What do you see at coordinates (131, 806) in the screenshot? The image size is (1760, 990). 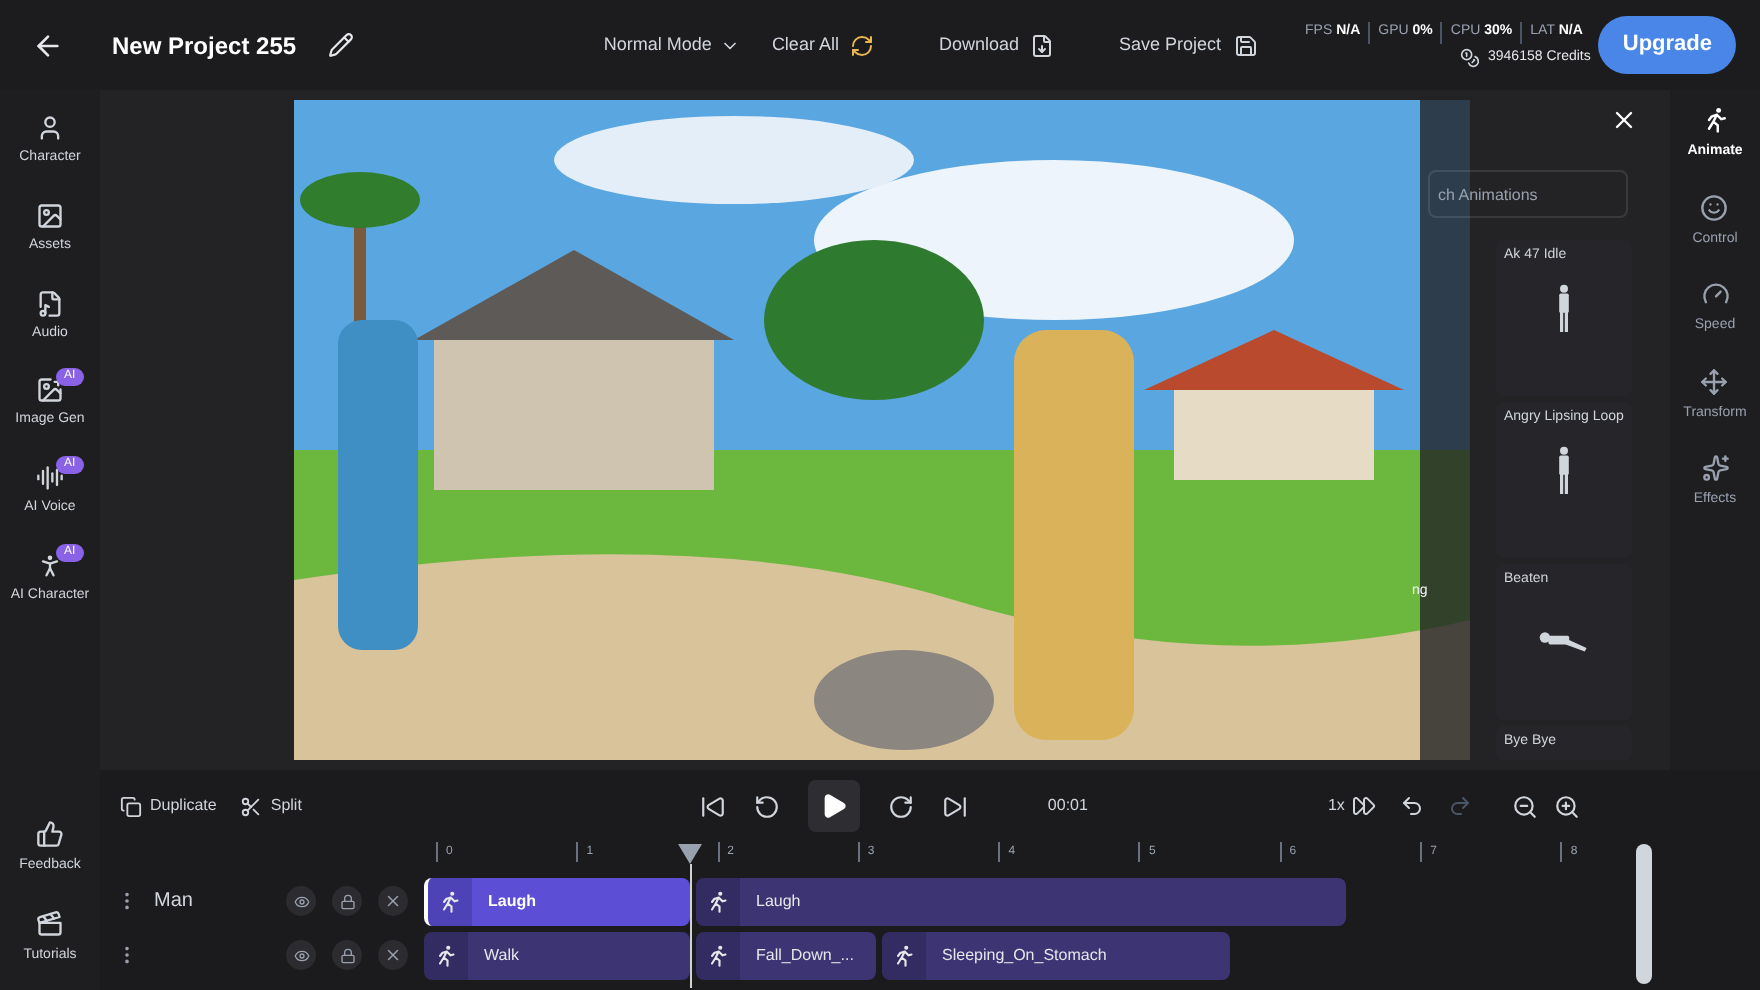 I see `copy-icon` at bounding box center [131, 806].